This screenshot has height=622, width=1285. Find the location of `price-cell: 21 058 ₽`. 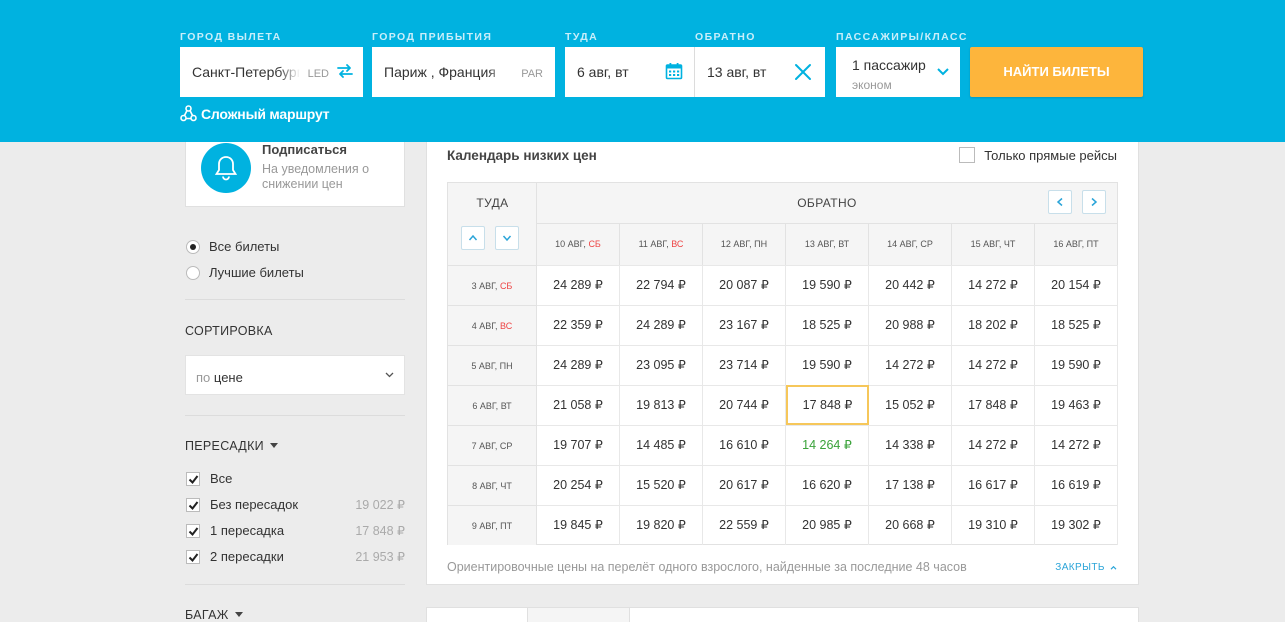

price-cell: 21 058 ₽ is located at coordinates (578, 405).